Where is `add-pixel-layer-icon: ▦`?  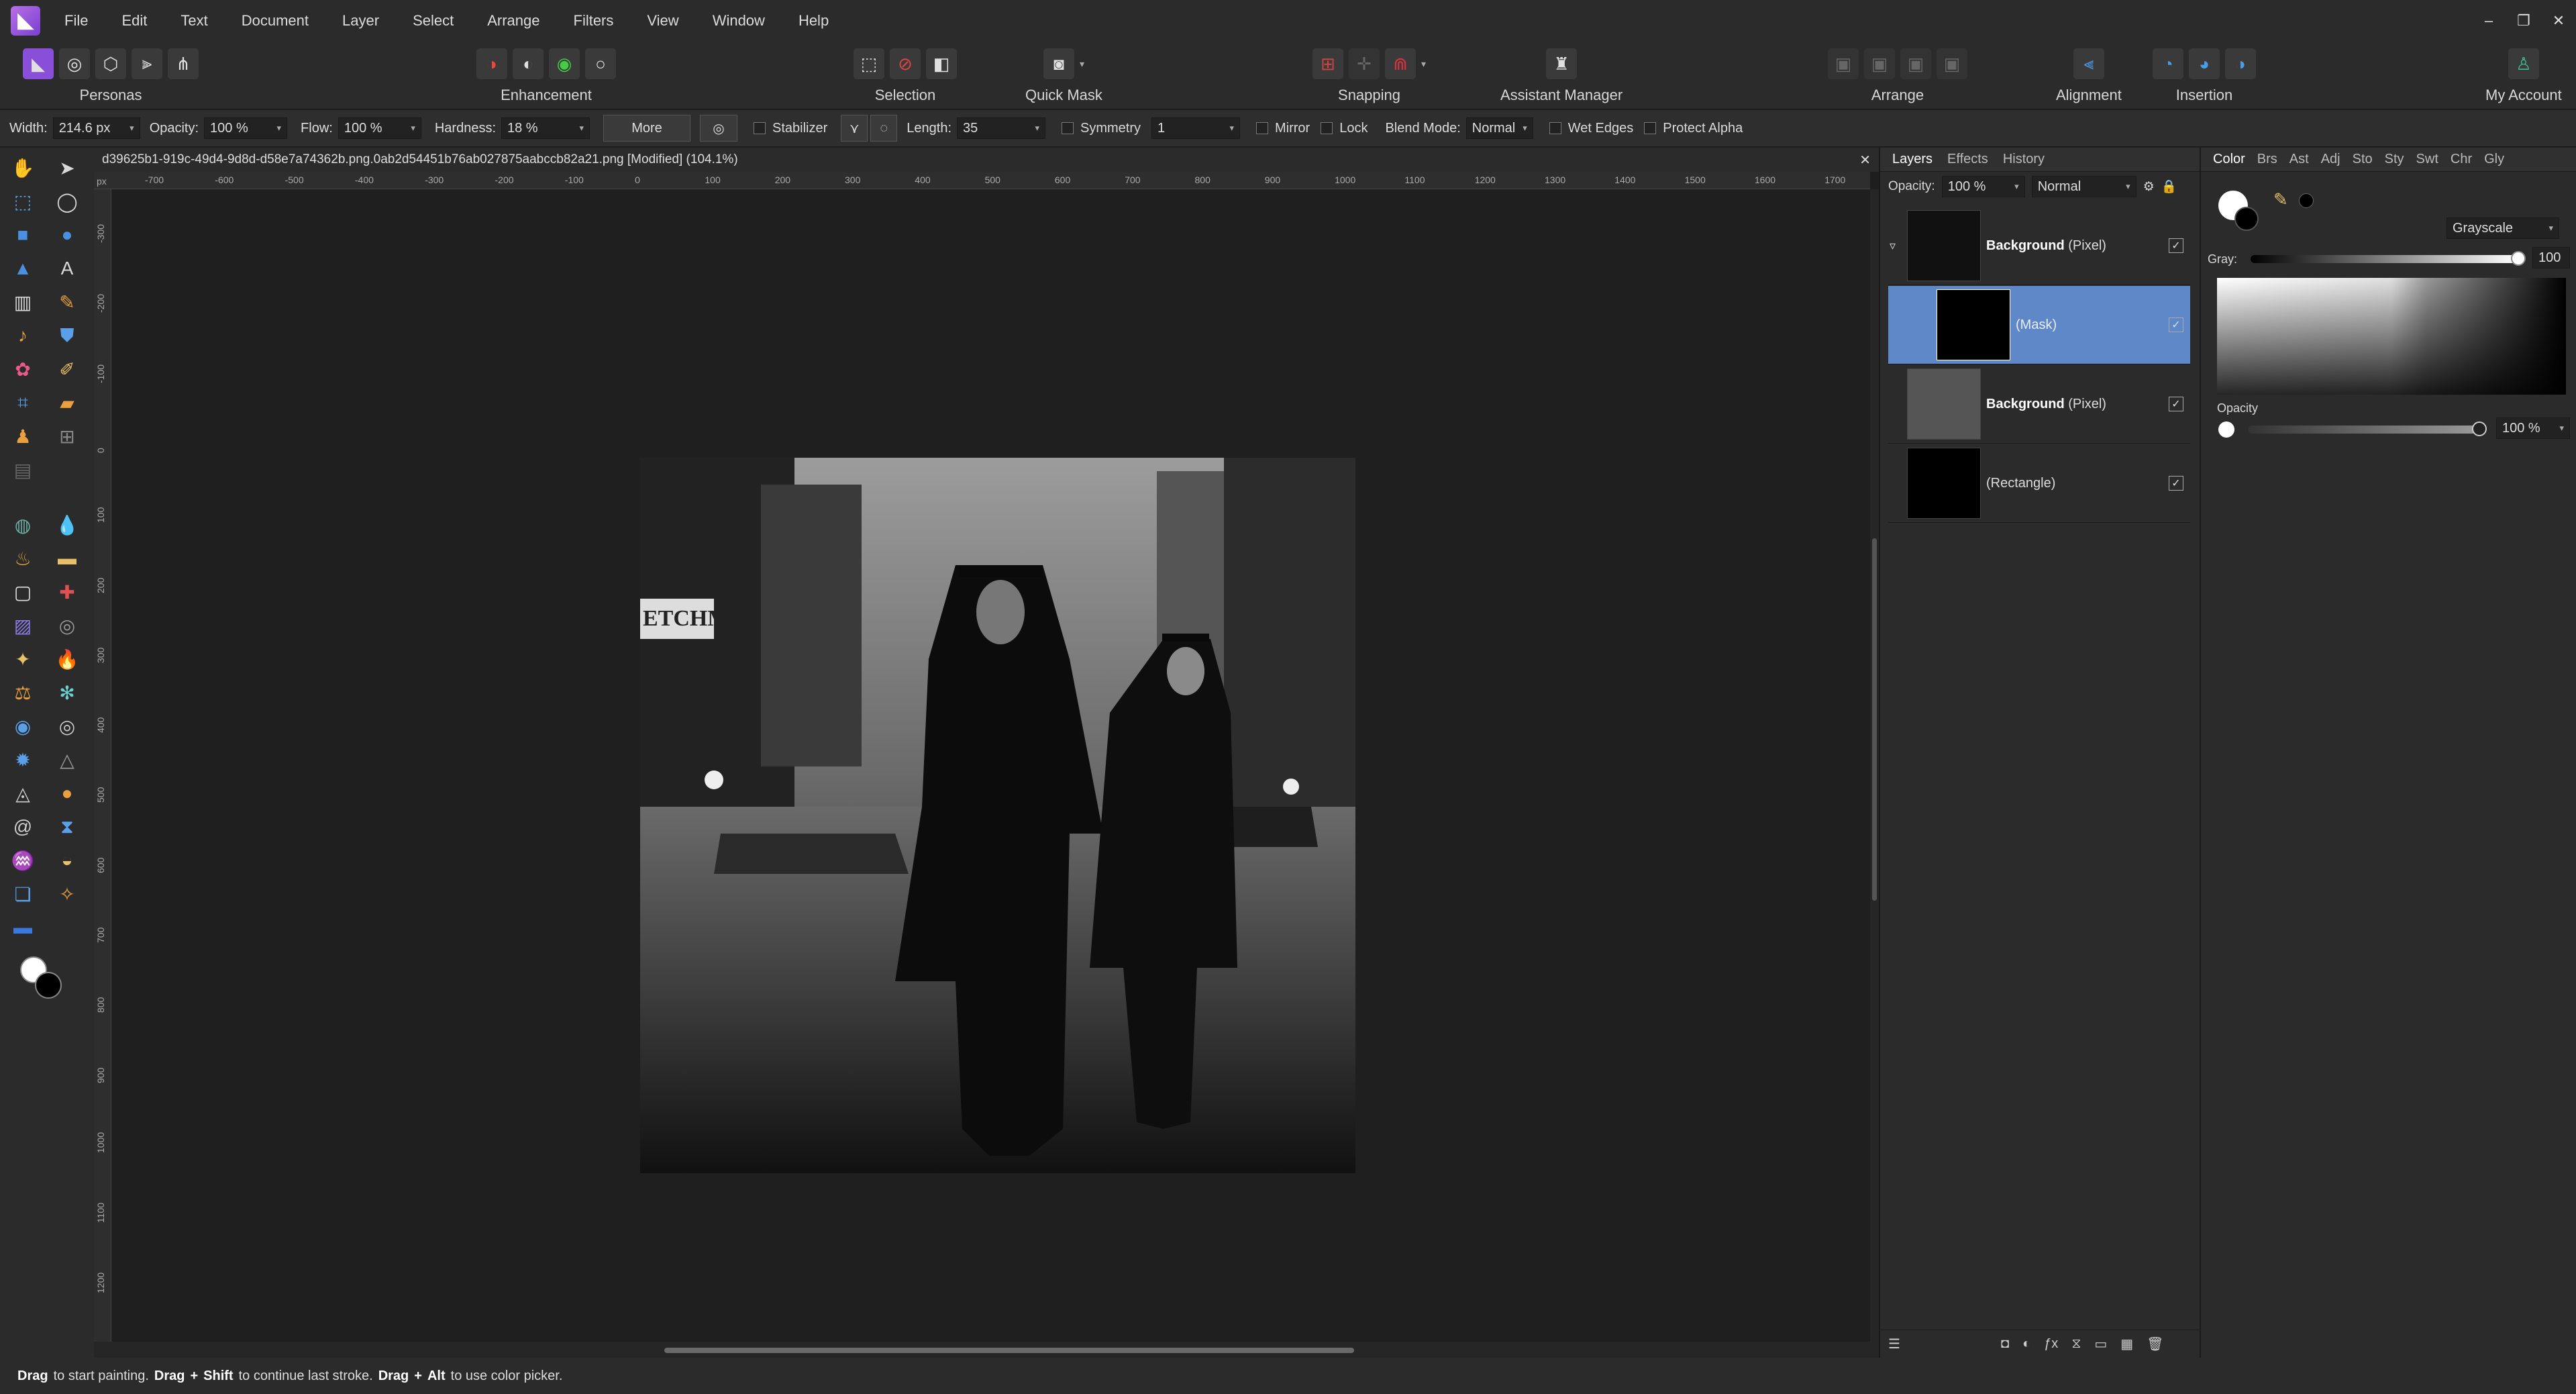
add-pixel-layer-icon: ▦ is located at coordinates (2126, 1344).